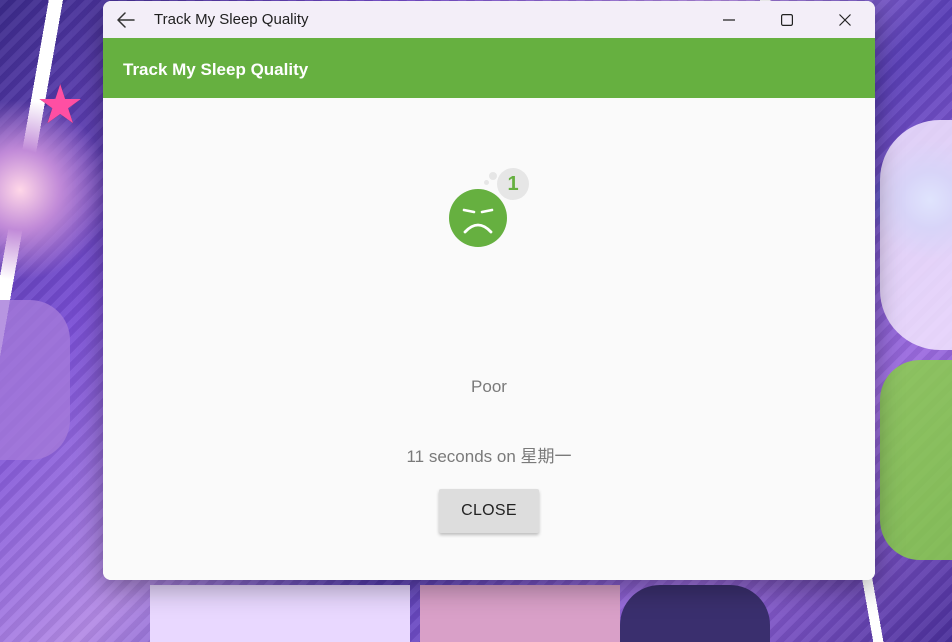  Describe the element at coordinates (478, 218) in the screenshot. I see `sad-face-icon` at that location.